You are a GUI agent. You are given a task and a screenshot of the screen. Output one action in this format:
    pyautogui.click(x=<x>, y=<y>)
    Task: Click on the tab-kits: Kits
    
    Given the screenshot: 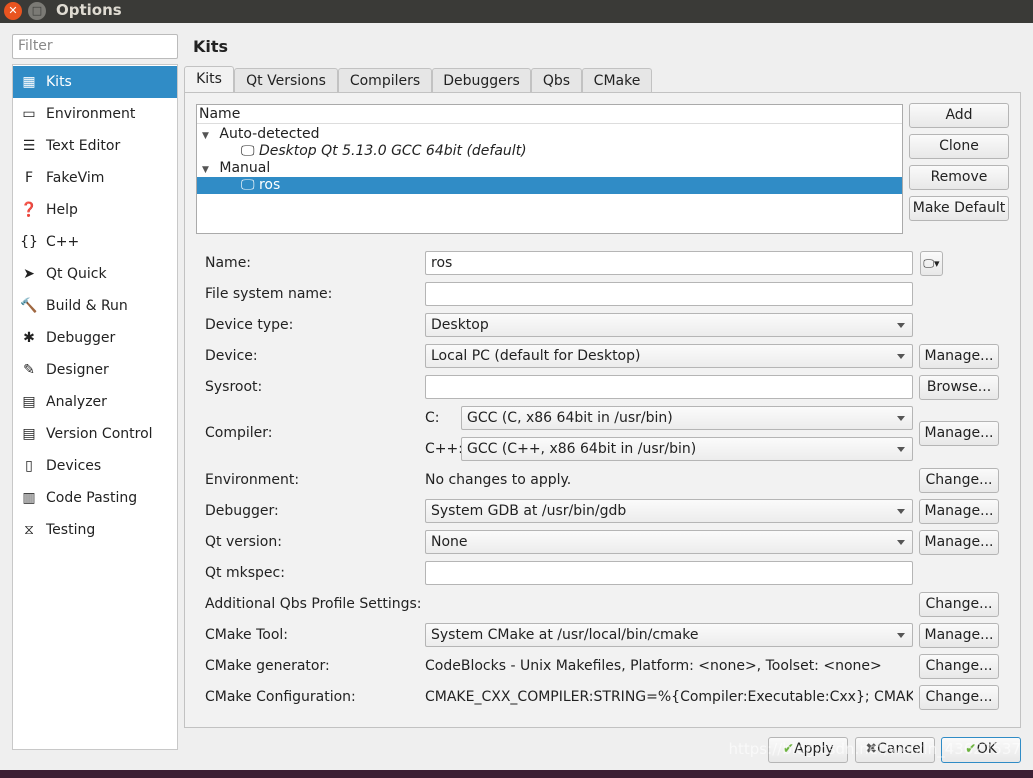 What is the action you would take?
    pyautogui.click(x=209, y=80)
    